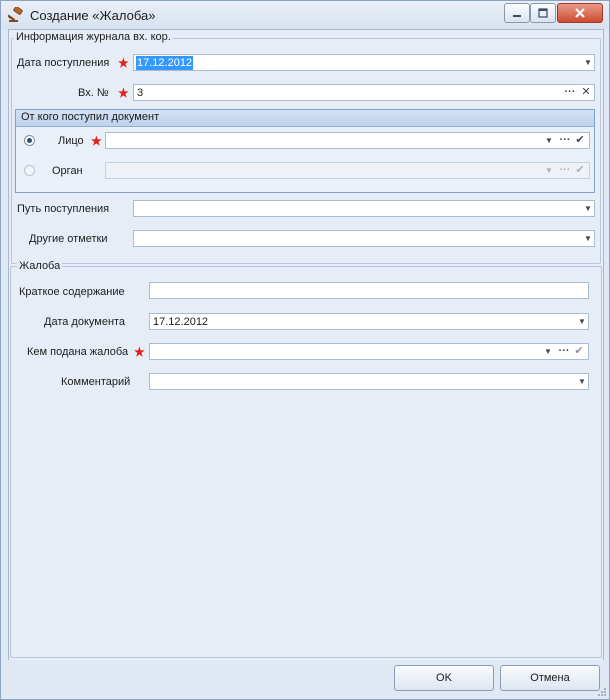 The height and width of the screenshot is (700, 610). I want to click on maximize-icon, so click(543, 13).